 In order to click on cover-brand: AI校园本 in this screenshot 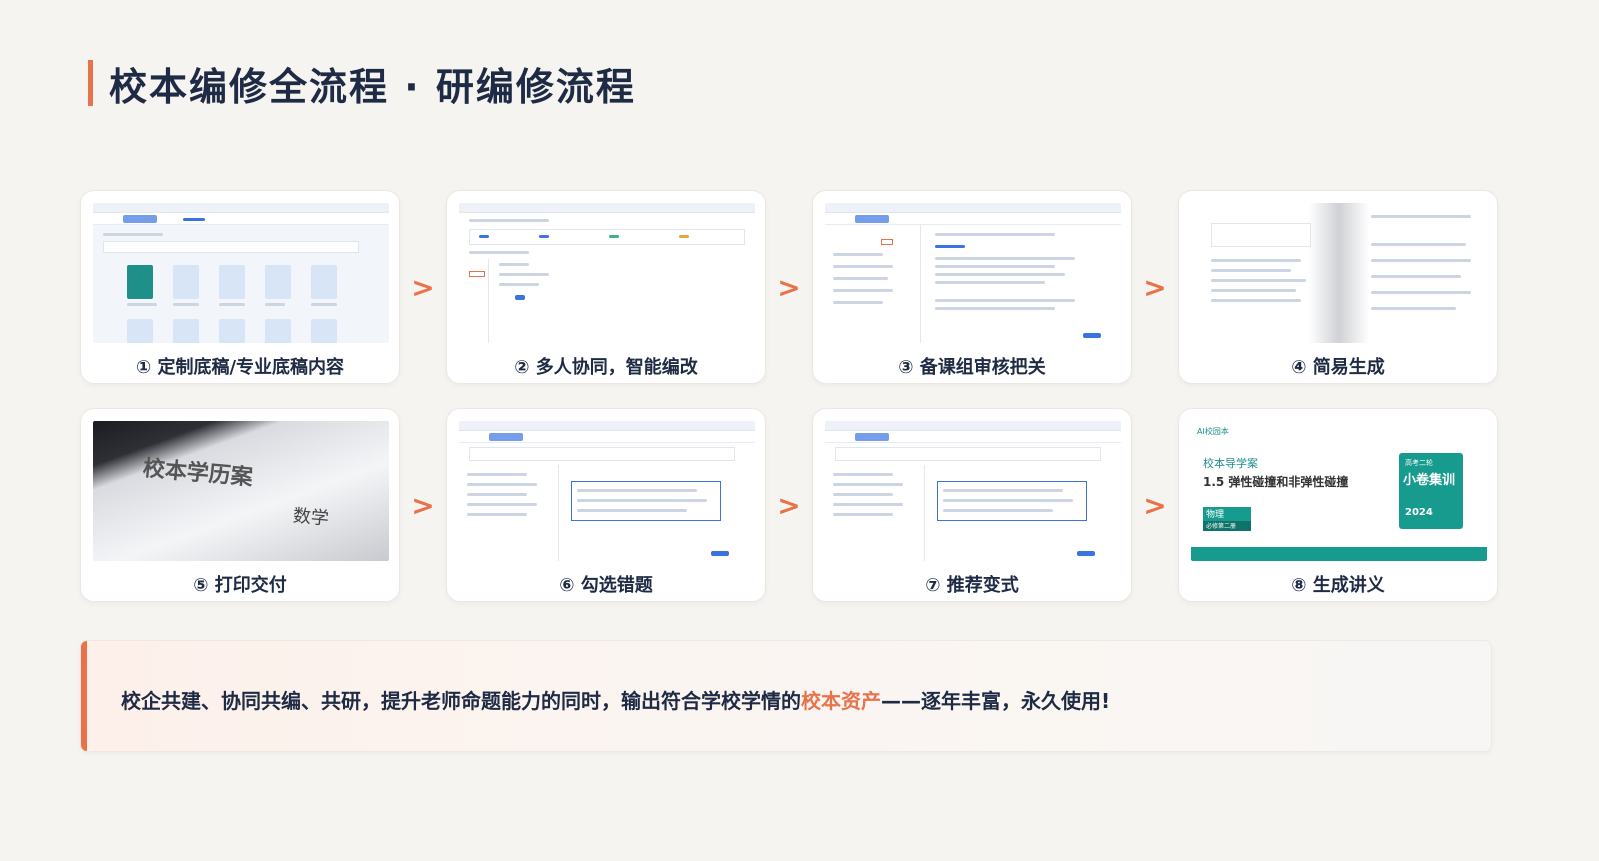, I will do `click(1213, 431)`.